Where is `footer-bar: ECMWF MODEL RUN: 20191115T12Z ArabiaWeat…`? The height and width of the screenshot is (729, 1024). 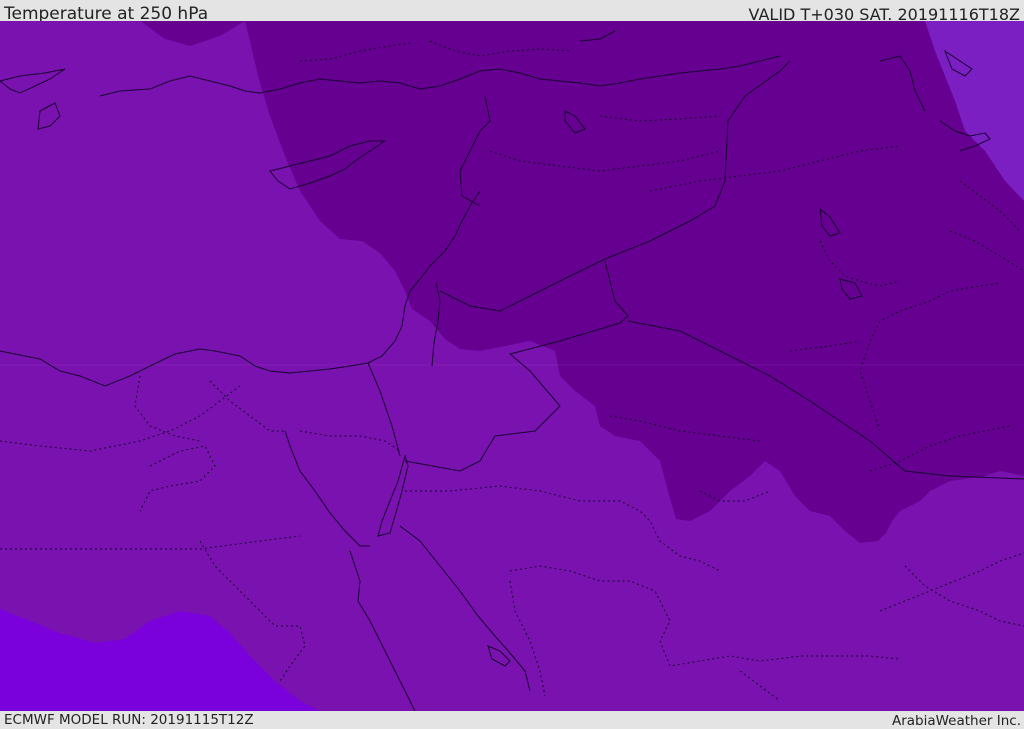
footer-bar: ECMWF MODEL RUN: 20191115T12Z ArabiaWeat… is located at coordinates (512, 720).